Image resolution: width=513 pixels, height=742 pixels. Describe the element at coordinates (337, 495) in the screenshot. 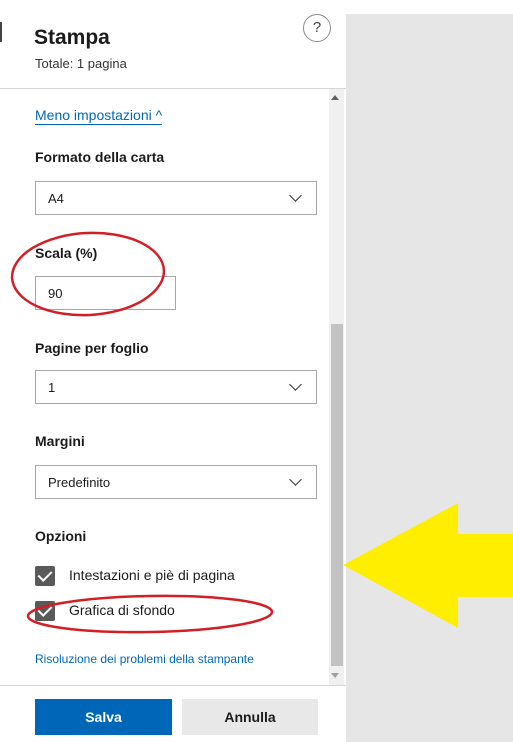

I see `scrollbar-thumb` at that location.